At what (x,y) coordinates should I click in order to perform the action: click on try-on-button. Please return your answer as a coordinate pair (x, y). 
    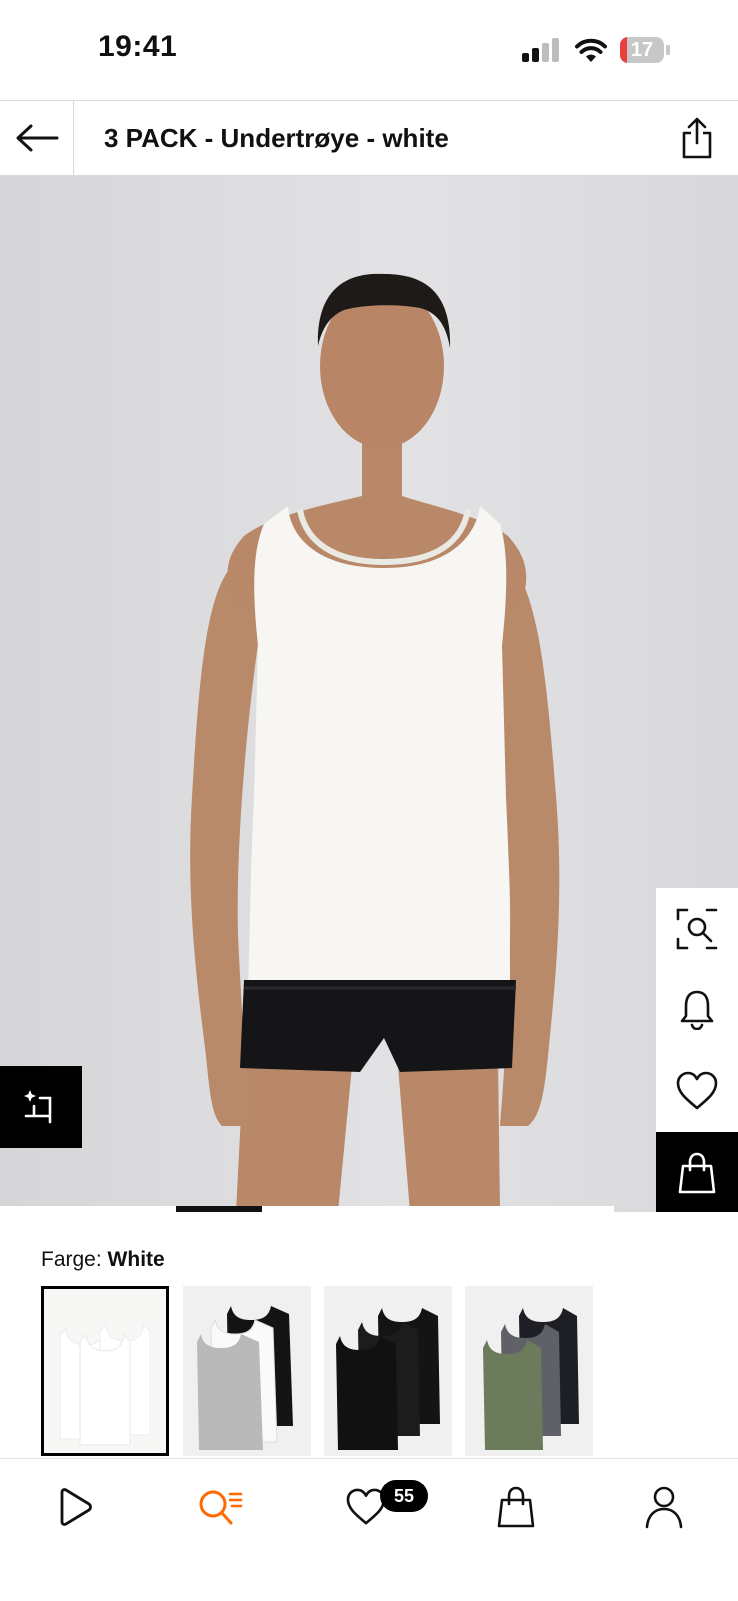
    Looking at the image, I should click on (41, 1107).